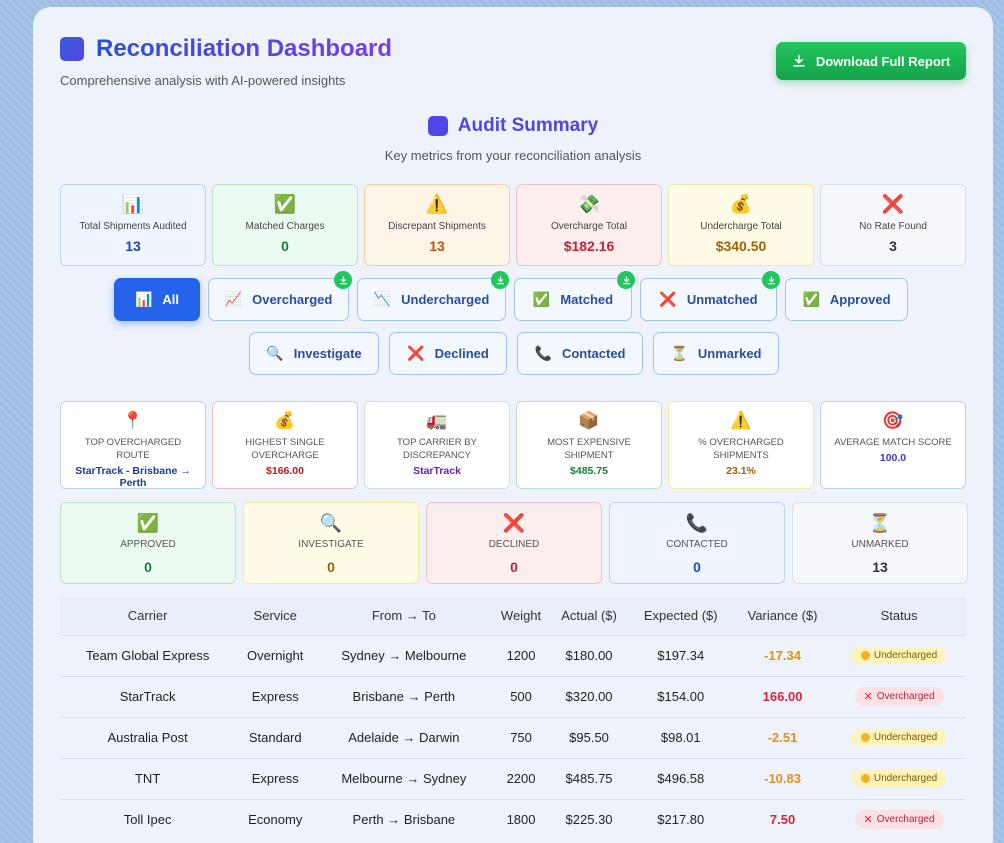 This screenshot has width=1004, height=843. Describe the element at coordinates (783, 696) in the screenshot. I see `cell-variance: 166.00` at that location.